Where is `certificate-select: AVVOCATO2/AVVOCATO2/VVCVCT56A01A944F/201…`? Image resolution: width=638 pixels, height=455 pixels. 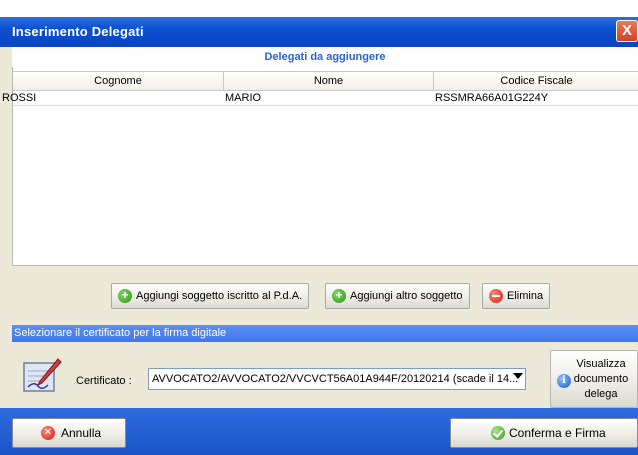
certificate-select: AVVOCATO2/AVVOCATO2/VVCVCT56A01A944F/201… is located at coordinates (337, 379).